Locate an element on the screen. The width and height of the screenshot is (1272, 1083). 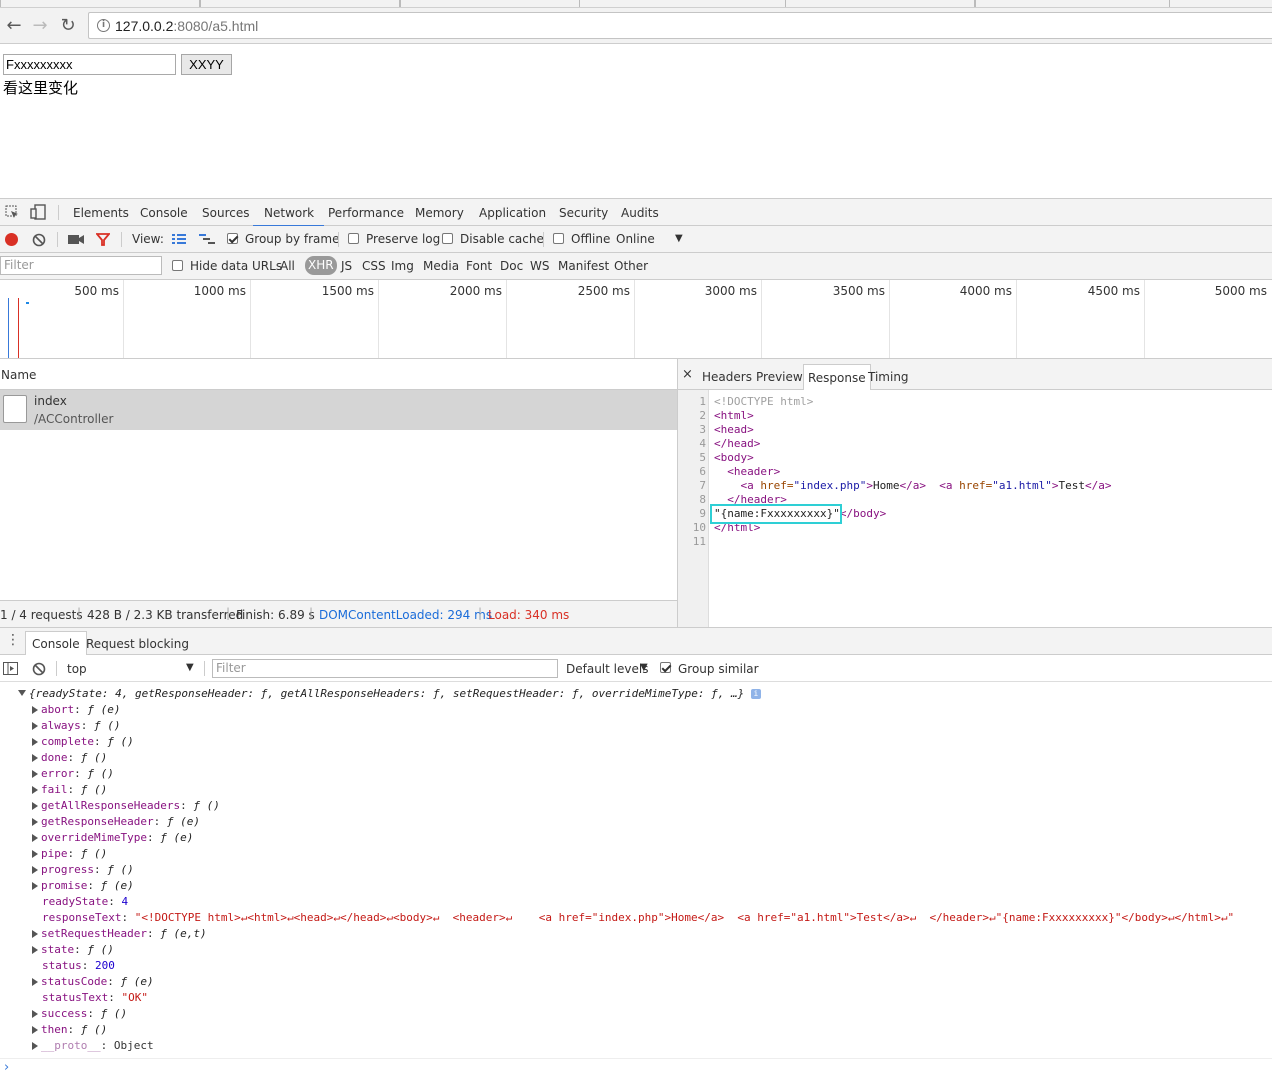
clear-console-icon is located at coordinates (39, 669).